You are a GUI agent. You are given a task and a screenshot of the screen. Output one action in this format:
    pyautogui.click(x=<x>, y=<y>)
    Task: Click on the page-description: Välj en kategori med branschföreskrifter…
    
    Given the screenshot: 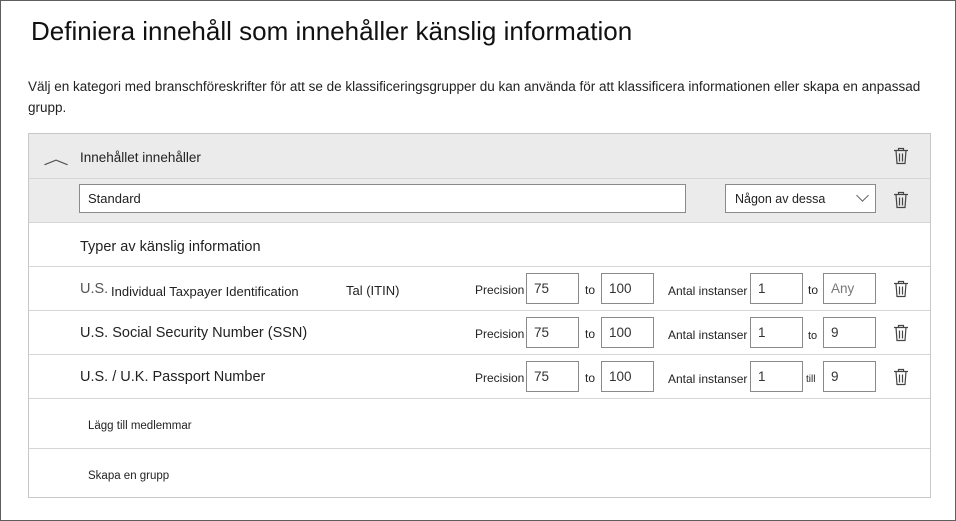 What is the action you would take?
    pyautogui.click(x=474, y=97)
    